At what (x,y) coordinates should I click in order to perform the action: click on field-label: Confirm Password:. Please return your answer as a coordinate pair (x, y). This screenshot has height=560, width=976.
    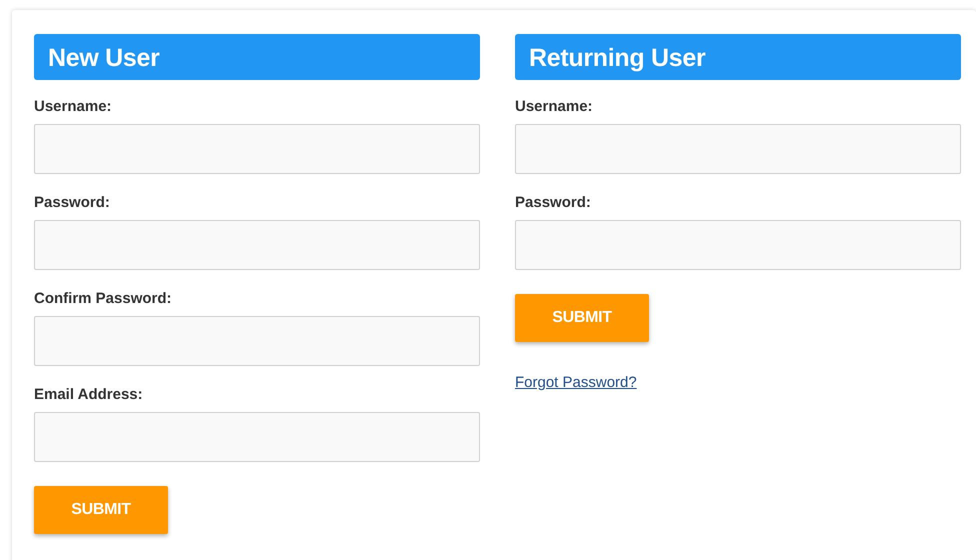
    Looking at the image, I should click on (103, 299).